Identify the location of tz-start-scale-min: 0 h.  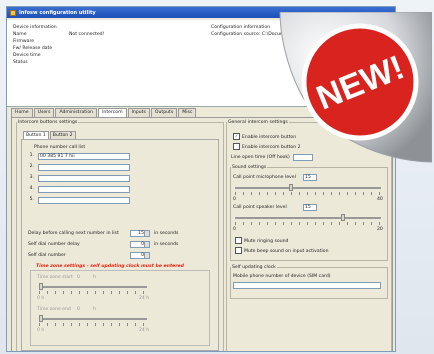
(41, 298).